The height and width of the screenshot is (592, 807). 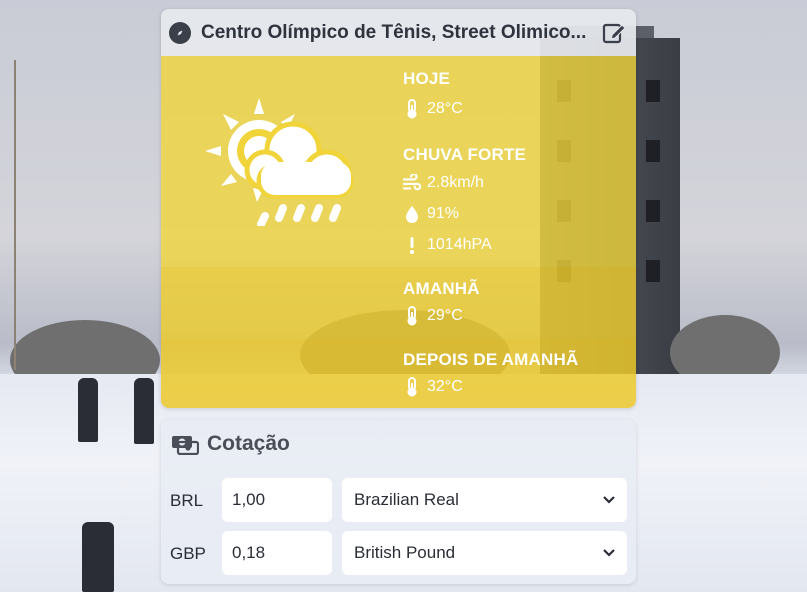 What do you see at coordinates (443, 213) in the screenshot?
I see `humidity-value: 91%` at bounding box center [443, 213].